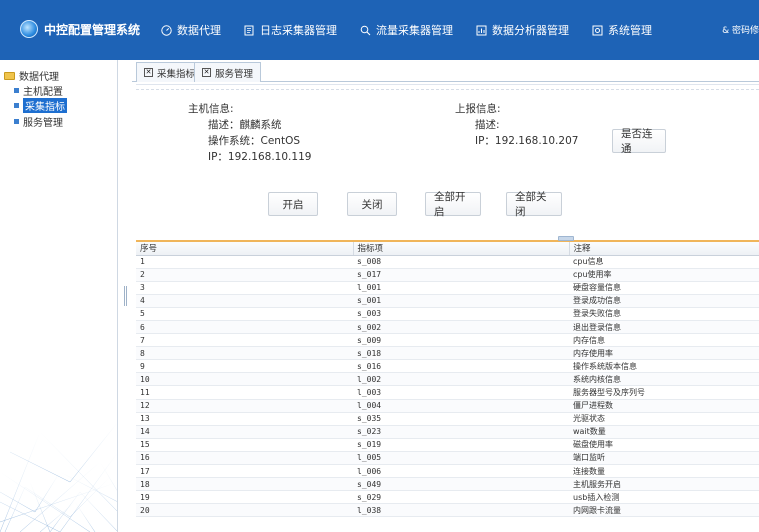 This screenshot has height=532, width=759. Describe the element at coordinates (244, 445) in the screenshot. I see `cell-index: 15` at that location.